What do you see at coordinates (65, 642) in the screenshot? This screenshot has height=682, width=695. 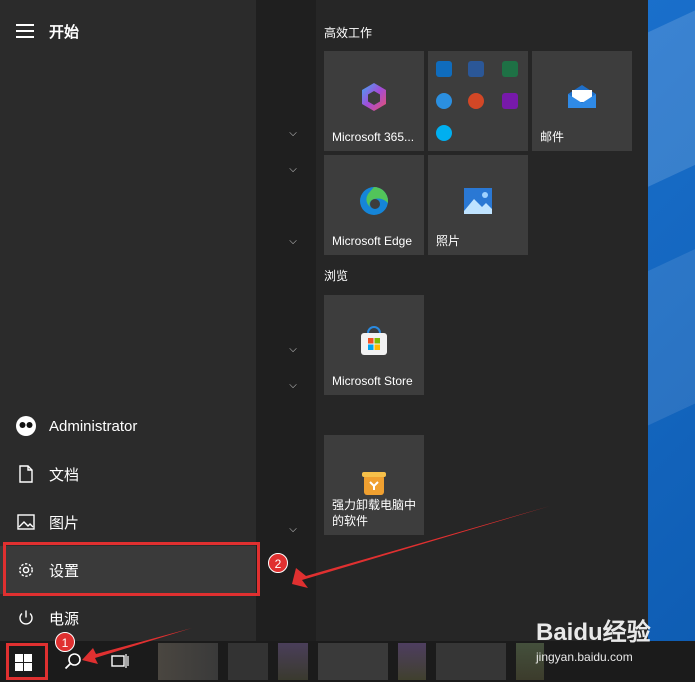 I see `annotation-badge-1: 1` at bounding box center [65, 642].